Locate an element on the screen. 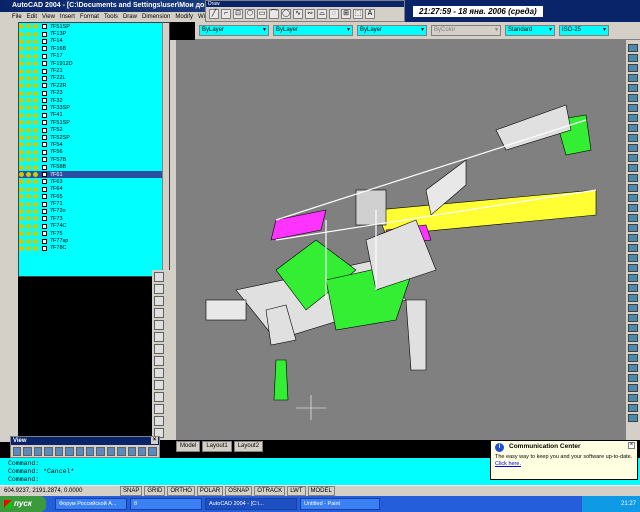 Image resolution: width=640 pixels, height=512 pixels. draw-tool-icon: ⌒ is located at coordinates (274, 14).